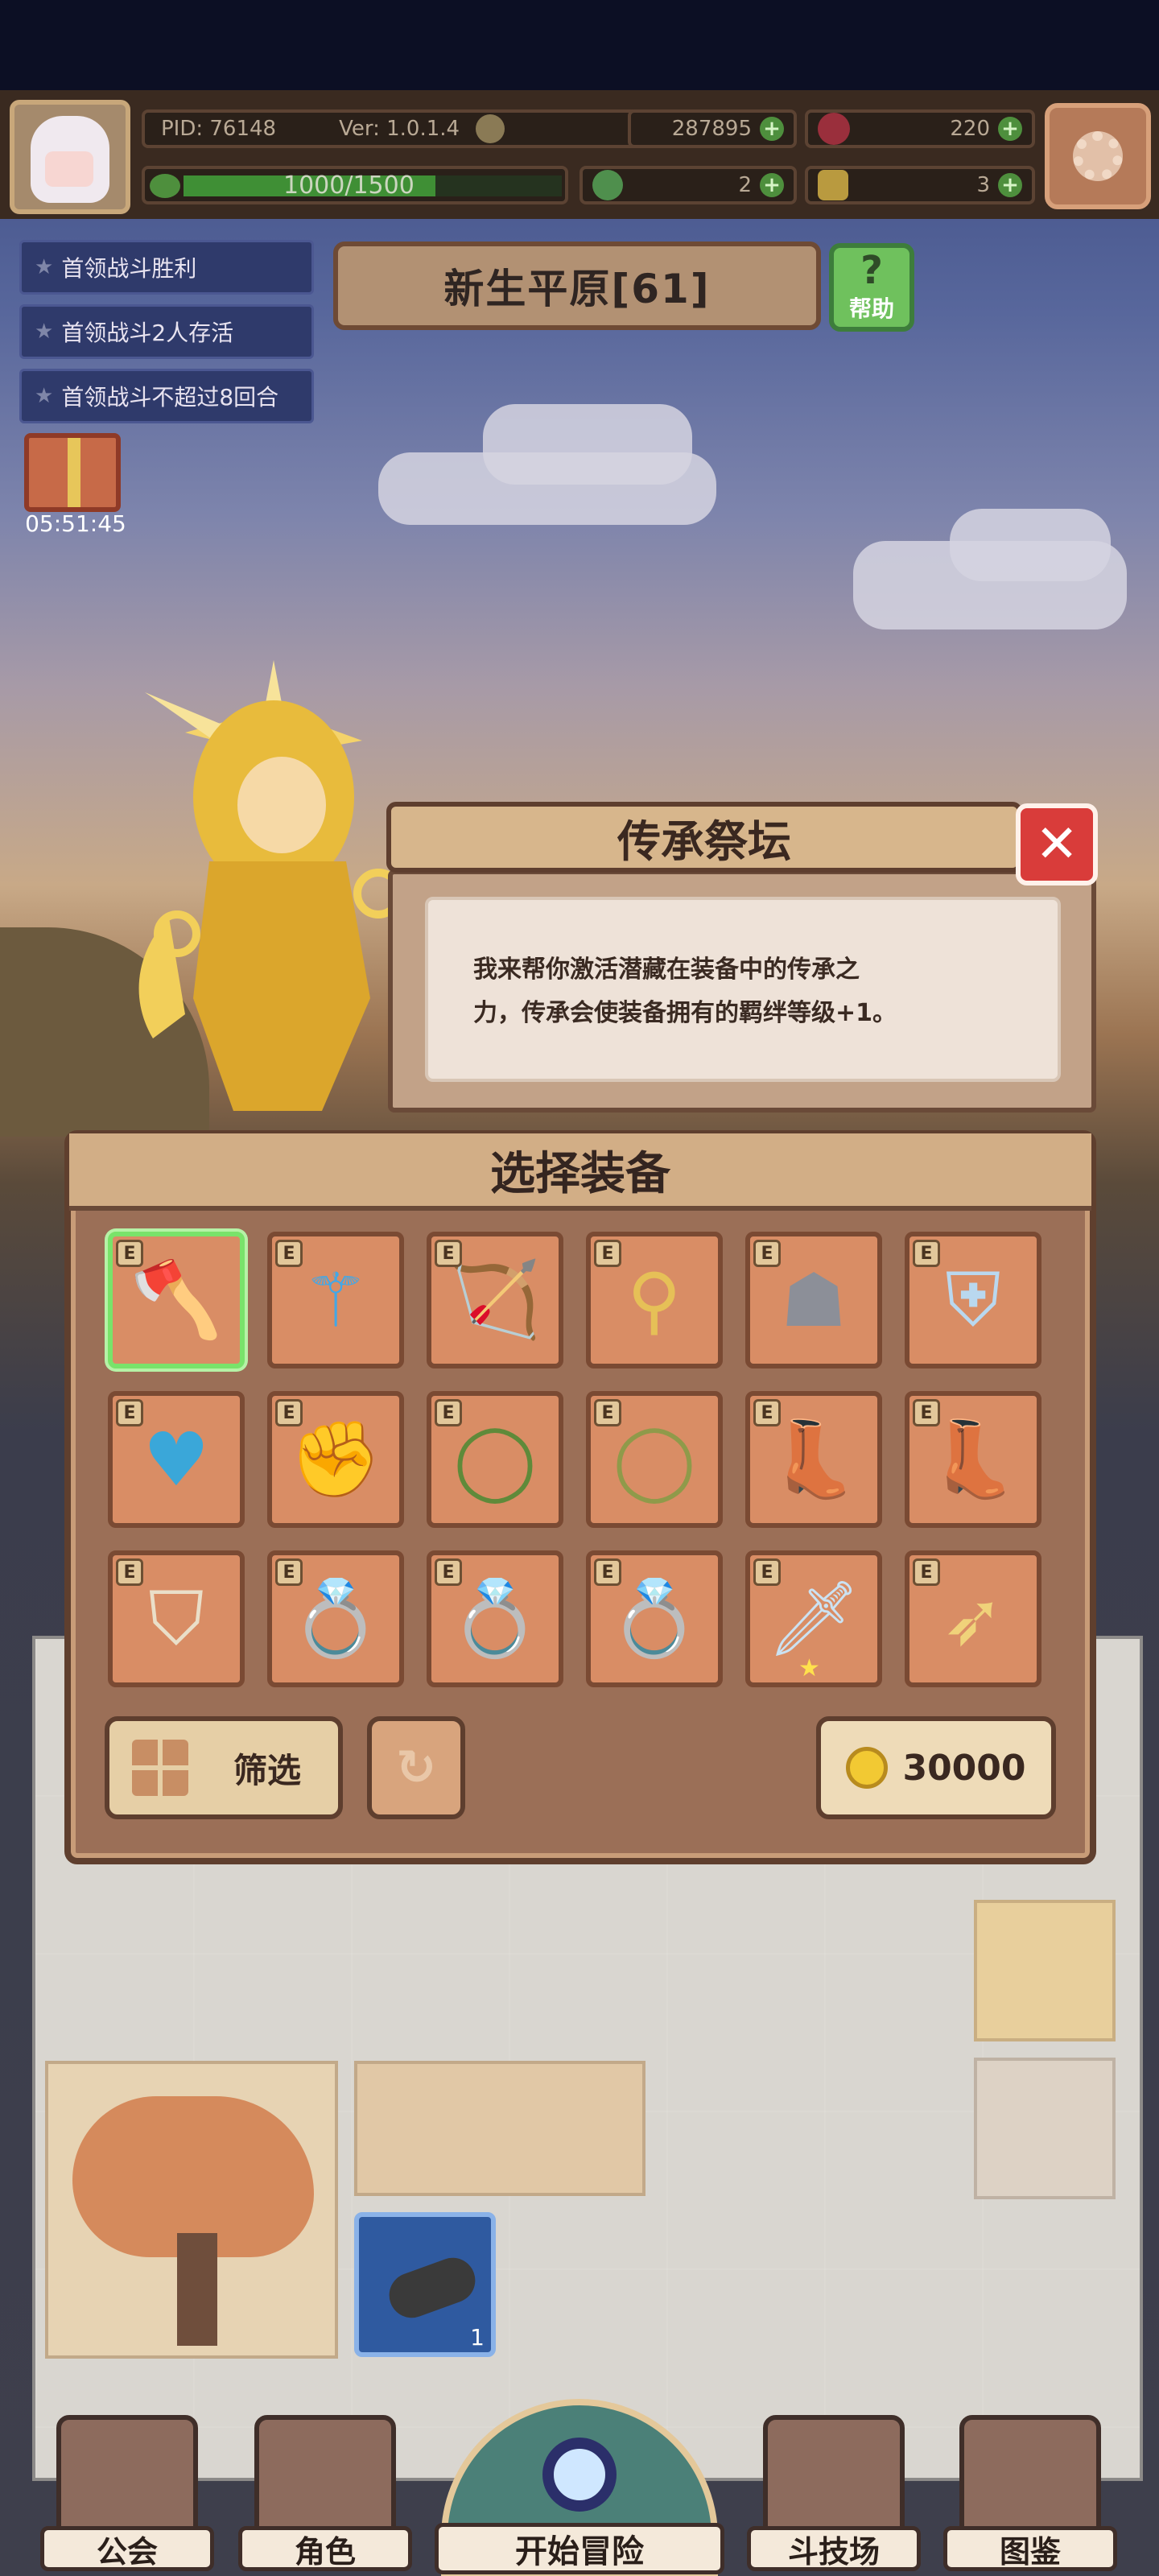  I want to click on nav-character: 角色, so click(325, 2493).